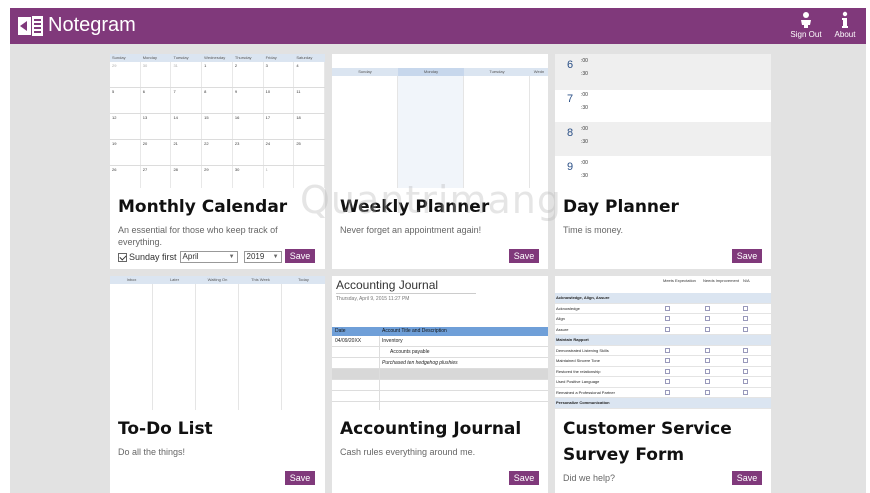 This screenshot has width=870, height=493. Describe the element at coordinates (275, 257) in the screenshot. I see `chevron-down-icon: ▼` at that location.